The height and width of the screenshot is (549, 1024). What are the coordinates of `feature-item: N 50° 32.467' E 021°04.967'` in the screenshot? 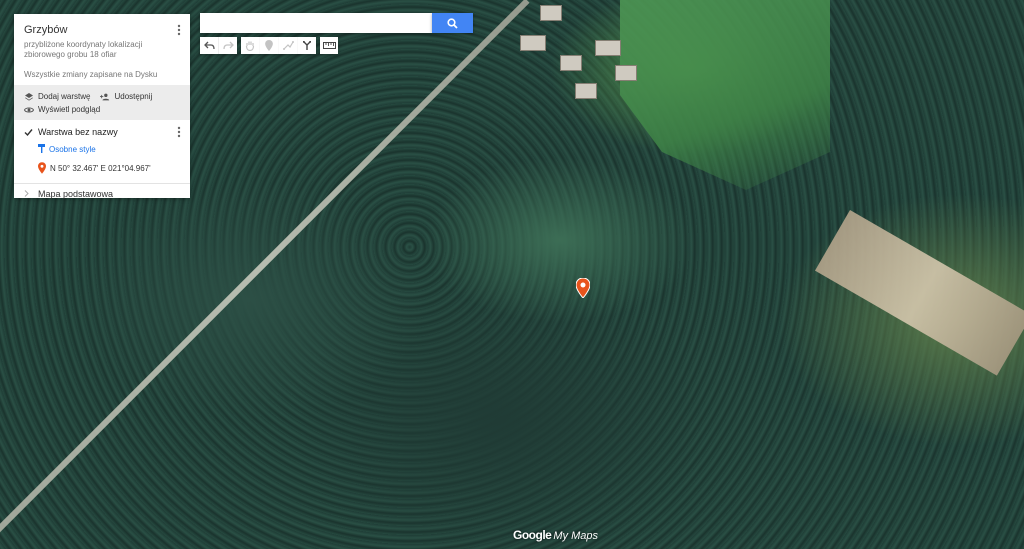 It's located at (109, 168).